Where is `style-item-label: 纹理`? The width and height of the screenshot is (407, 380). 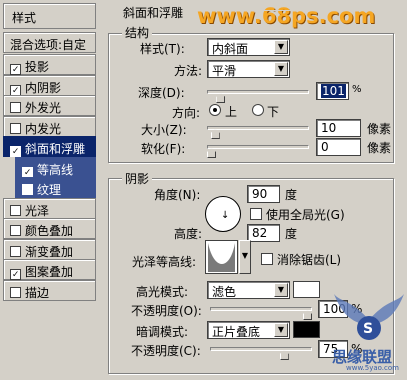 style-item-label: 纹理 is located at coordinates (49, 190).